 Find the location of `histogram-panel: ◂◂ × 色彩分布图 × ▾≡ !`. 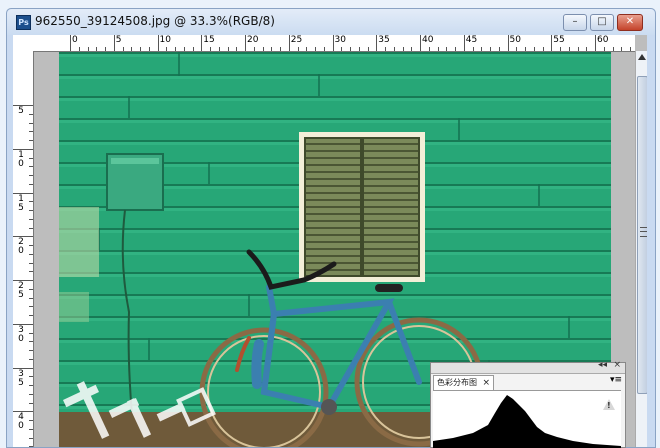

histogram-panel: ◂◂ × 色彩分布图 × ▾≡ ! is located at coordinates (528, 404).